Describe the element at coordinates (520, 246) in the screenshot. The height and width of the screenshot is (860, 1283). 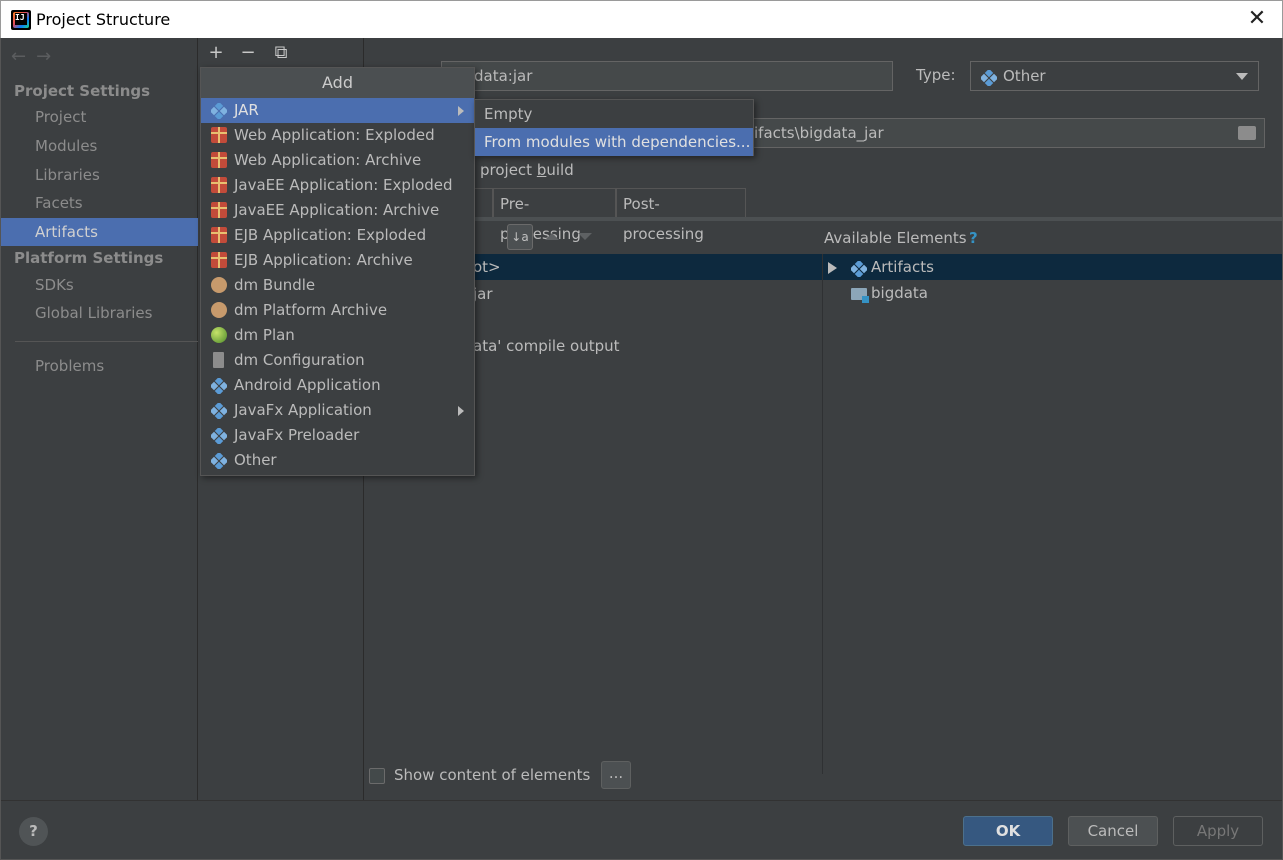
I see `sort-icon: ↓a z` at that location.